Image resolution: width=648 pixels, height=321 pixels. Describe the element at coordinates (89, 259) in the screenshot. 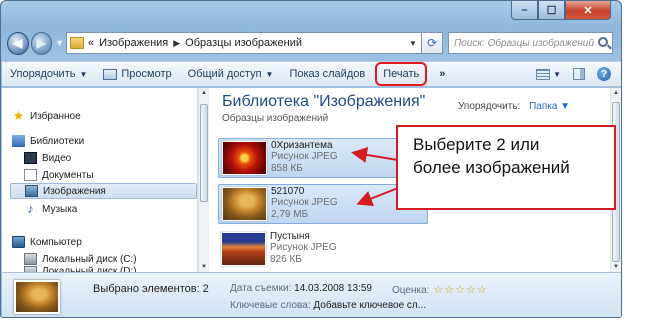

I see `sidebar-label: Локальный диск (C:)` at that location.